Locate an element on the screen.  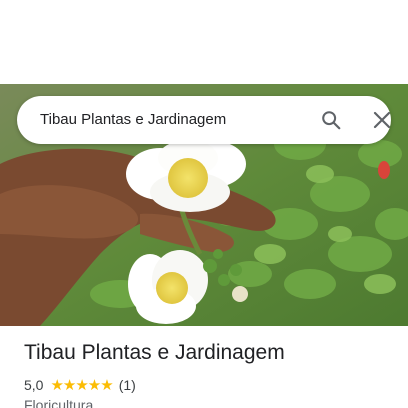
search-bar: Tibau Plantas e Jardinagem is located at coordinates (204, 120).